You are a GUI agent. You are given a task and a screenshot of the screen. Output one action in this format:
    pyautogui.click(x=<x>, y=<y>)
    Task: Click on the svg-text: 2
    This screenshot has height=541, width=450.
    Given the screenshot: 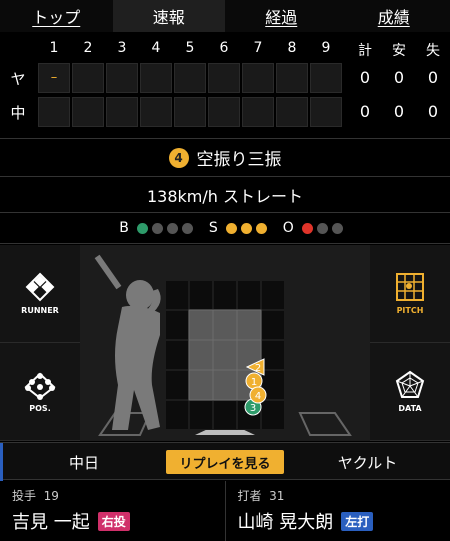 What is the action you would take?
    pyautogui.click(x=258, y=368)
    